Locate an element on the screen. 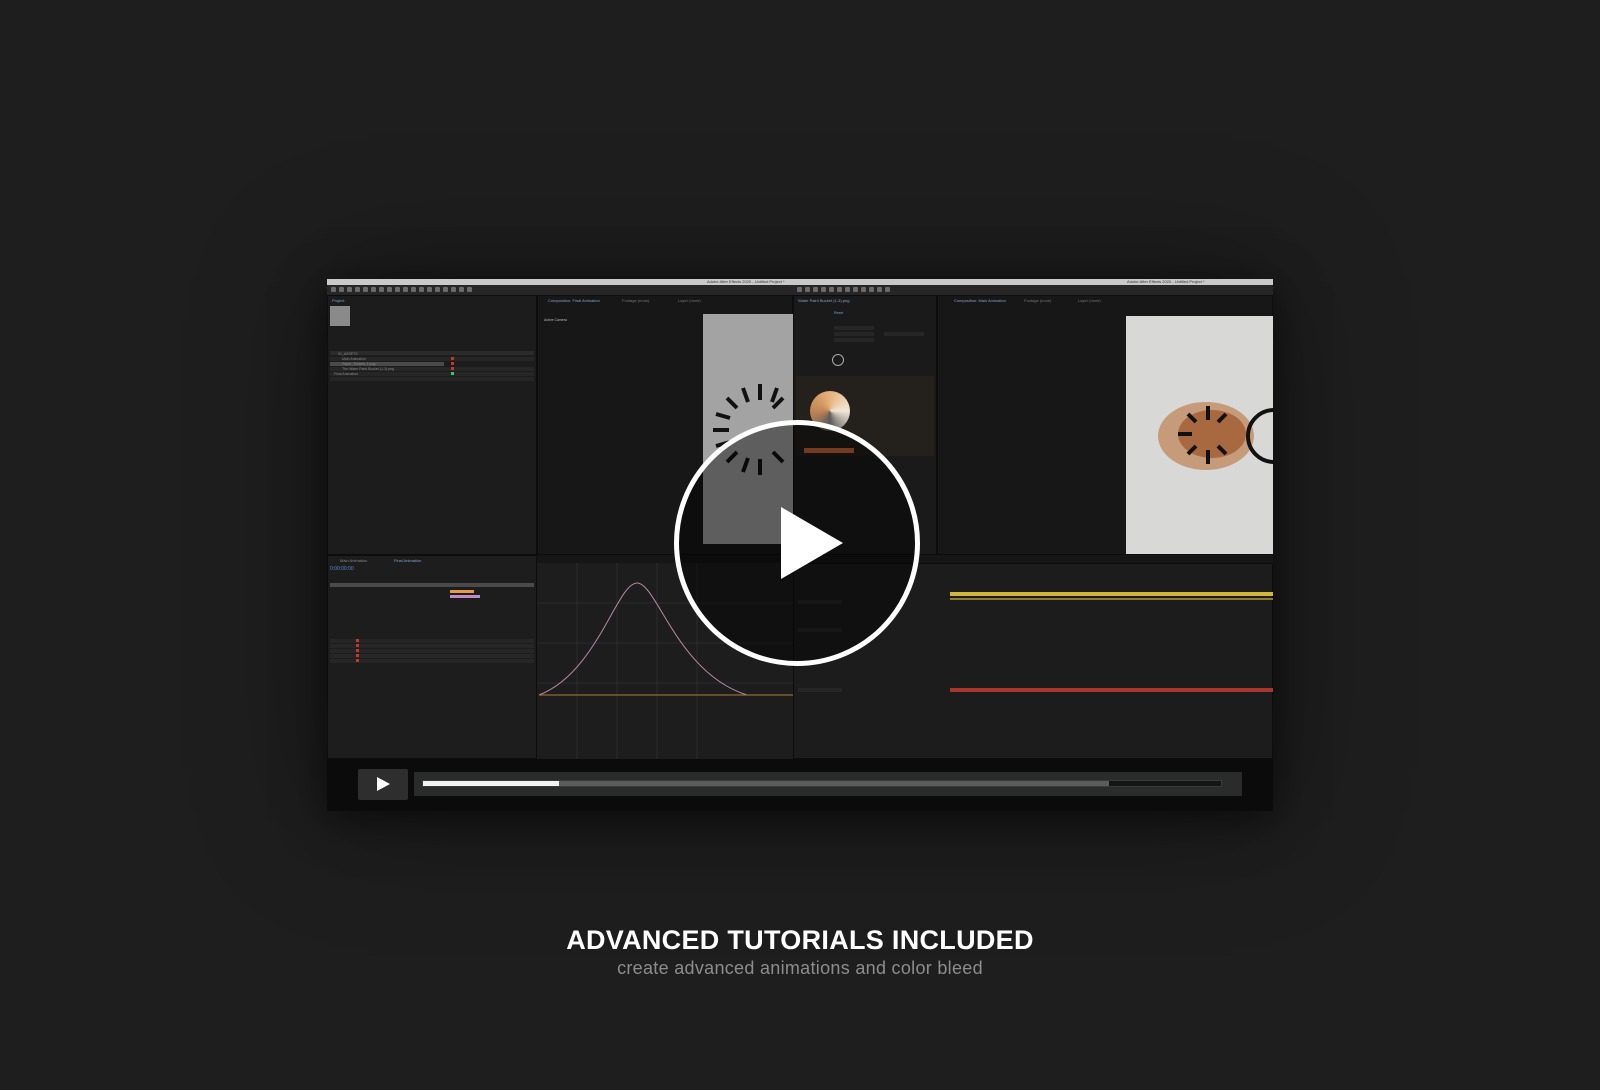 The image size is (1600, 1090). timeline-track-yellow is located at coordinates (1111, 594).